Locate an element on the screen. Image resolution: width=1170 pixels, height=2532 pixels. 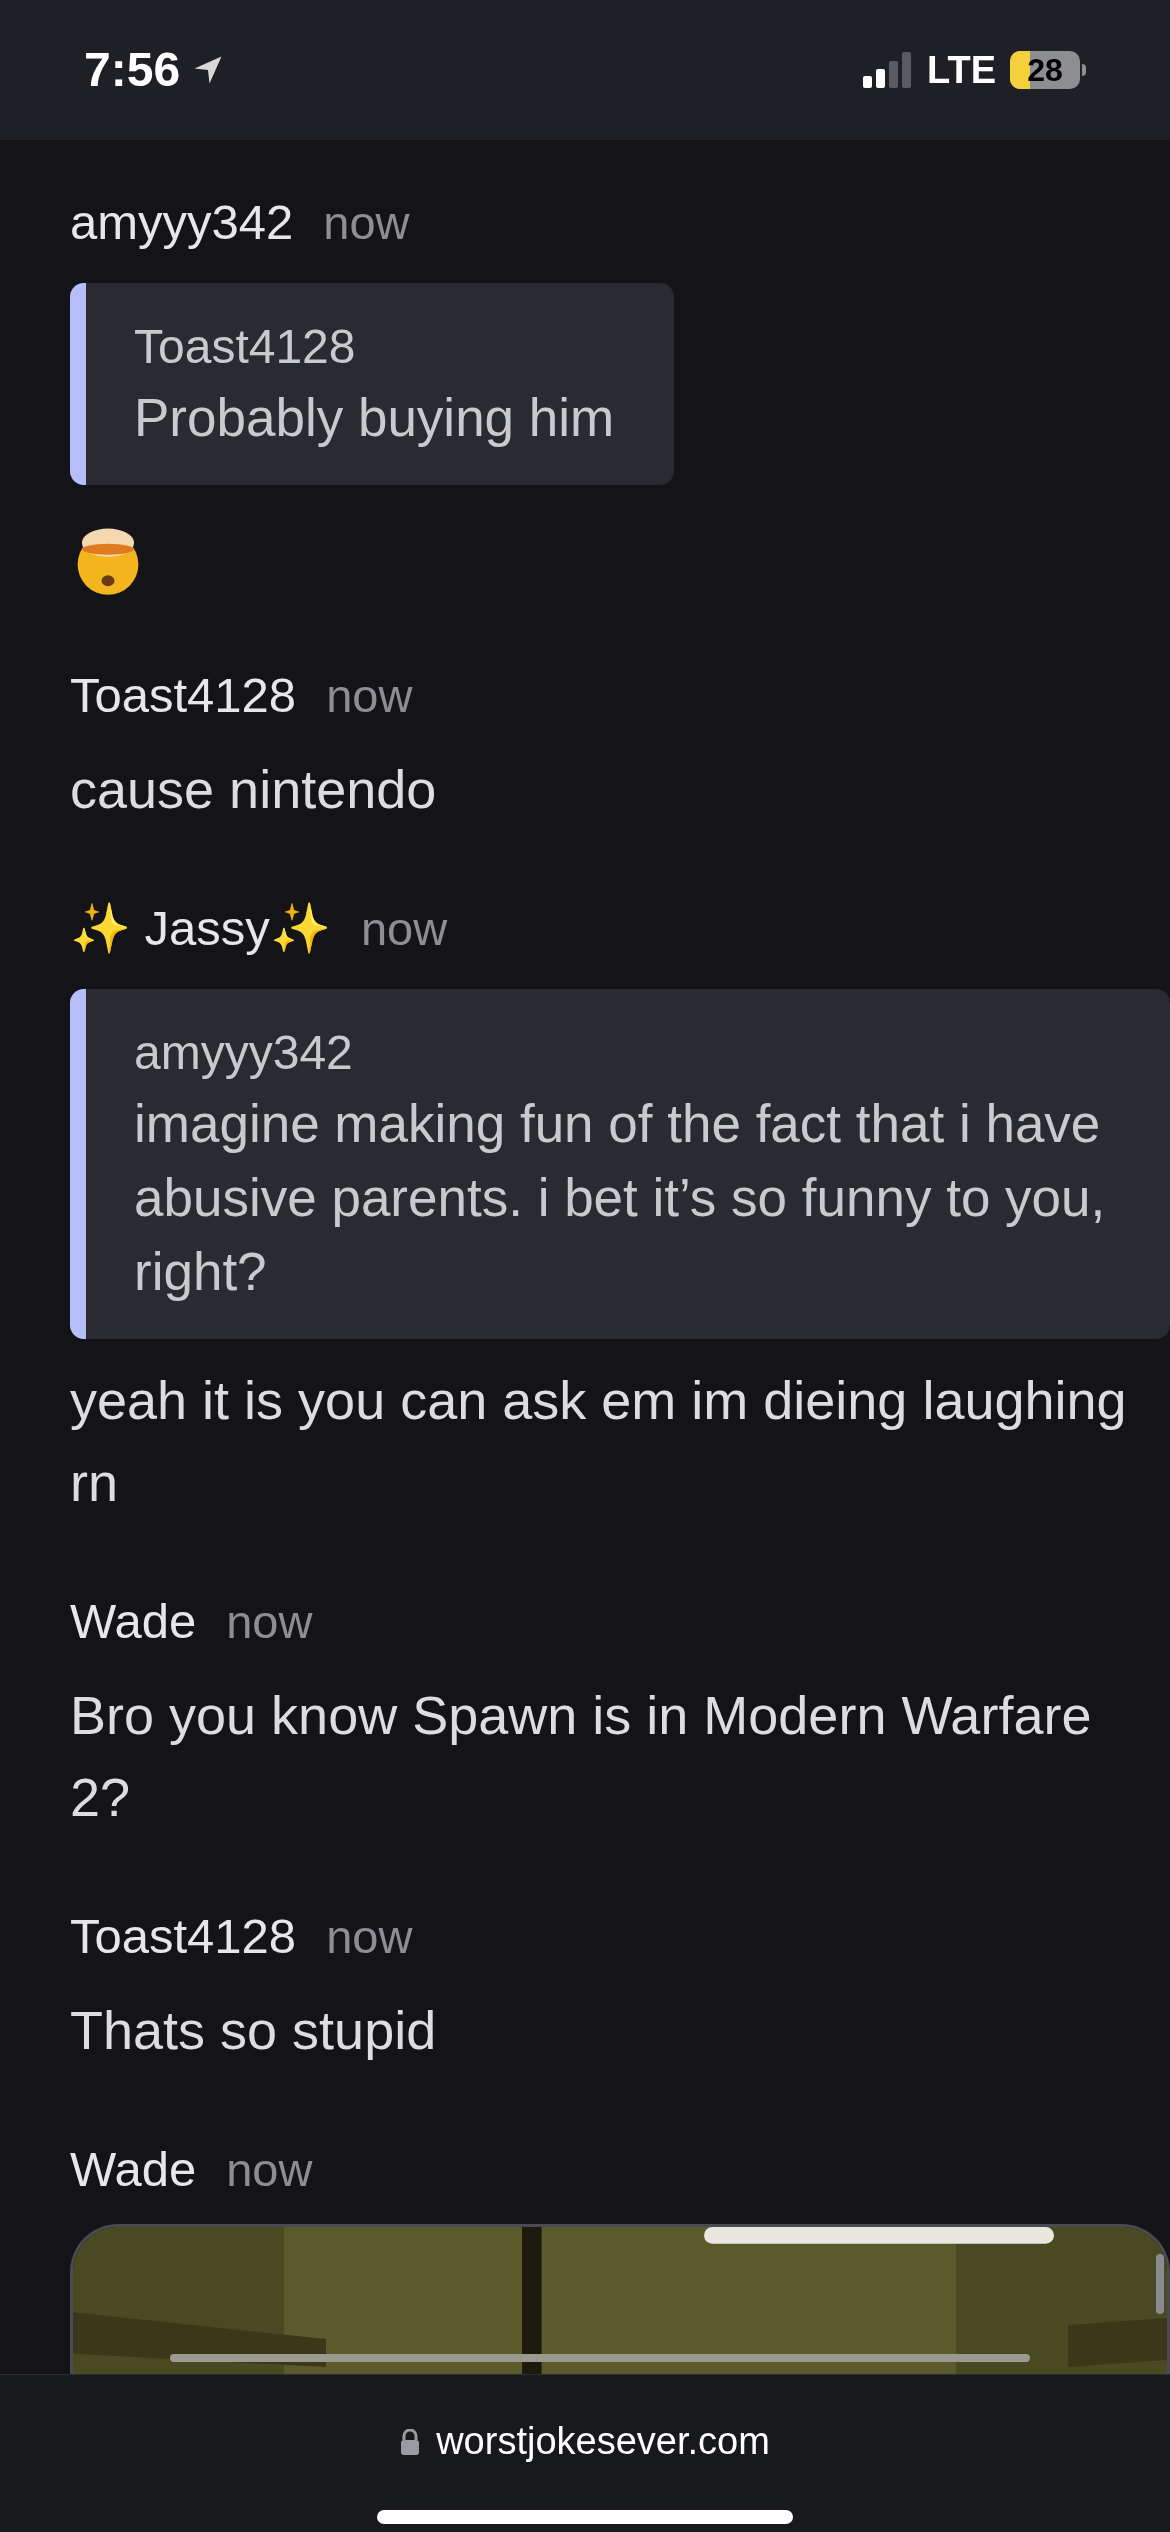
message-text: Thats so stupid is located at coordinates (254, 2030).